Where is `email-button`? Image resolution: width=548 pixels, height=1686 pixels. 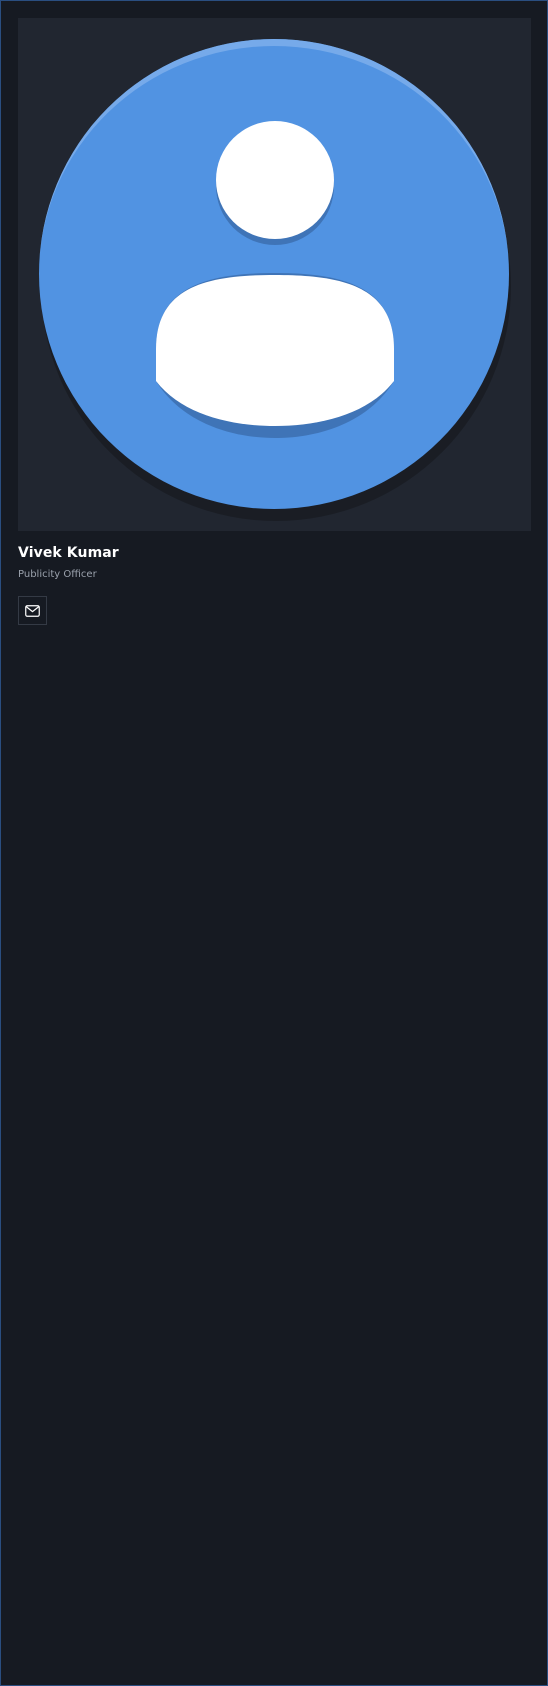 email-button is located at coordinates (32, 610).